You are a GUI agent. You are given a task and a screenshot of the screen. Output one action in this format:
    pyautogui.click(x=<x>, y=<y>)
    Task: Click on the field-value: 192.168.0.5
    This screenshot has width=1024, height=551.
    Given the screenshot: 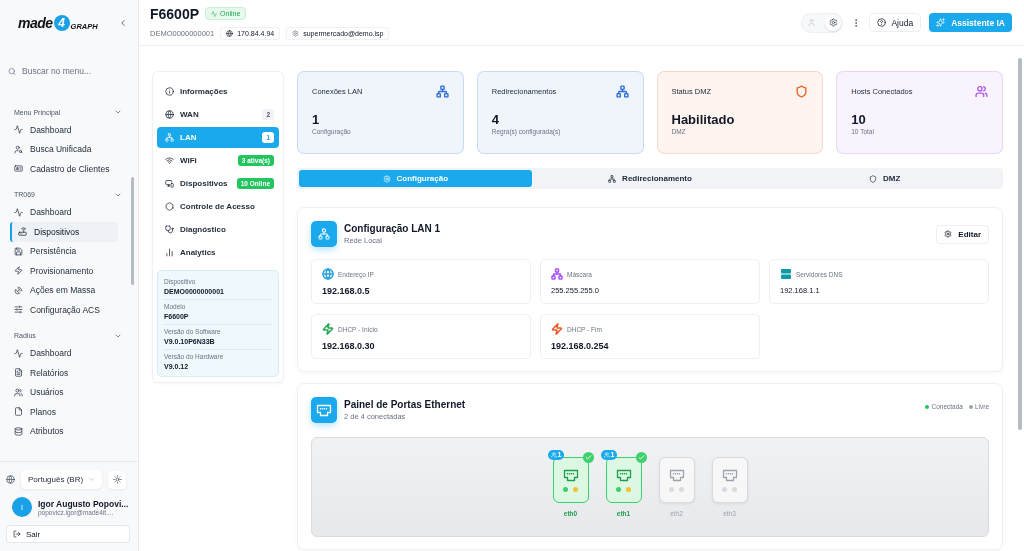 What is the action you would take?
    pyautogui.click(x=346, y=291)
    